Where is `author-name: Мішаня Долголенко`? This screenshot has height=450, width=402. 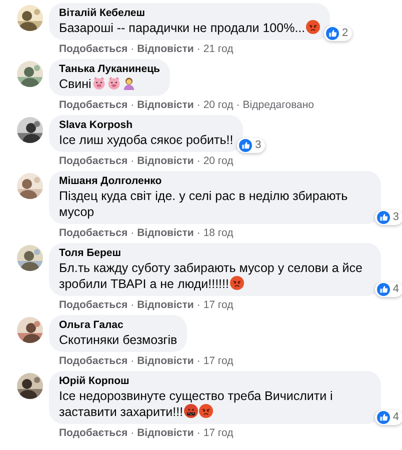
author-name: Мішаня Долголенко is located at coordinates (215, 181).